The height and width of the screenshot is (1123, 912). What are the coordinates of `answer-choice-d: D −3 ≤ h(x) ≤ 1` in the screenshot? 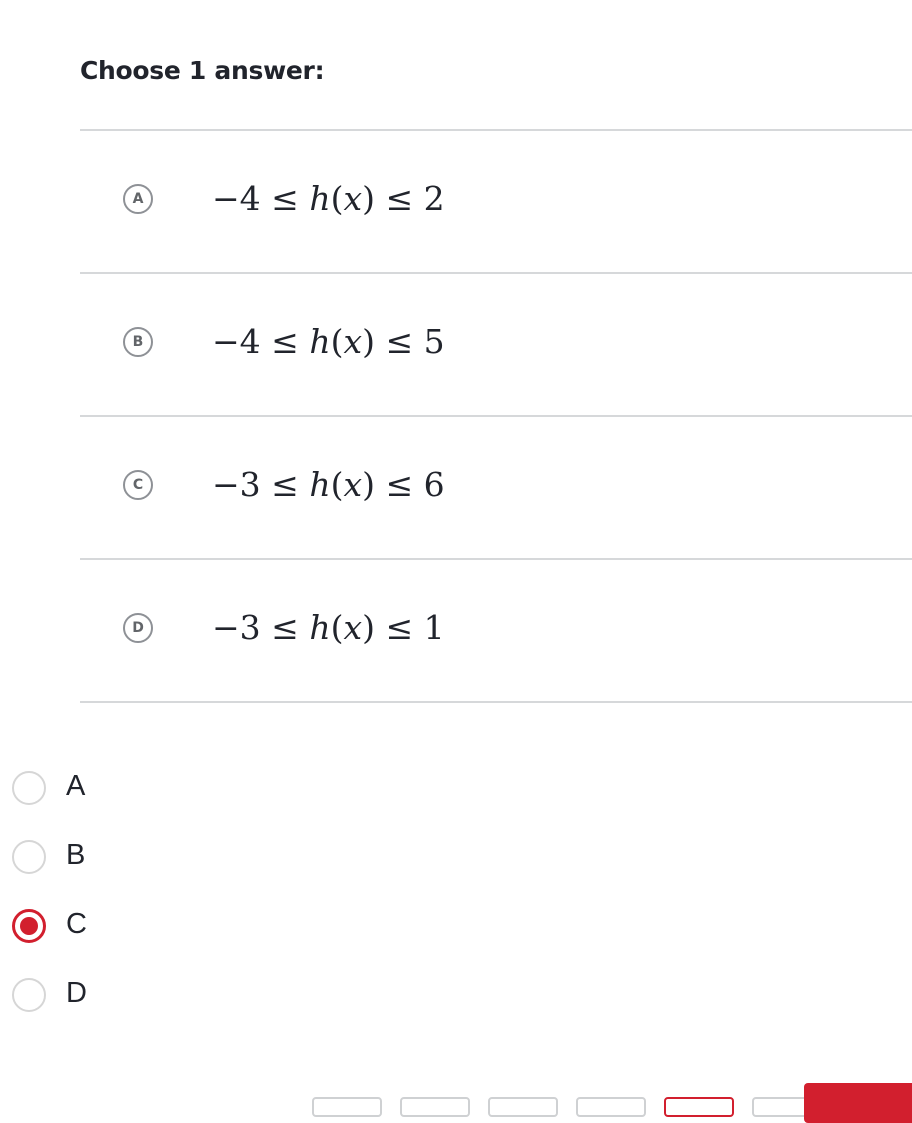 It's located at (496, 630).